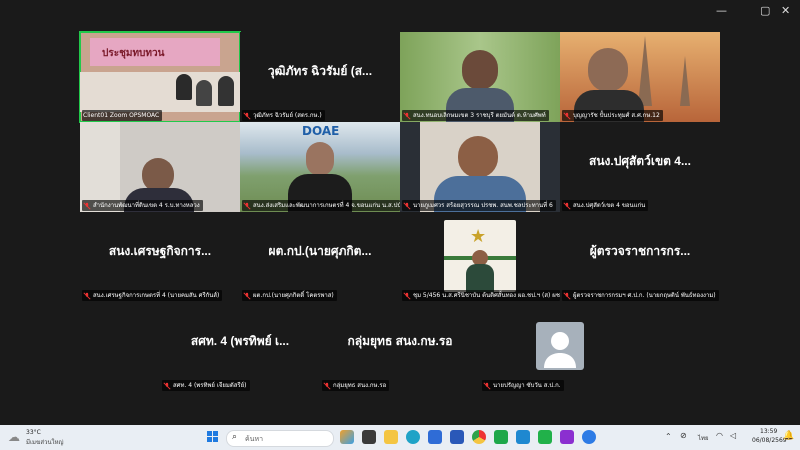 The width and height of the screenshot is (800, 450). What do you see at coordinates (719, 435) in the screenshot?
I see `wifi-icon: ◠` at bounding box center [719, 435].